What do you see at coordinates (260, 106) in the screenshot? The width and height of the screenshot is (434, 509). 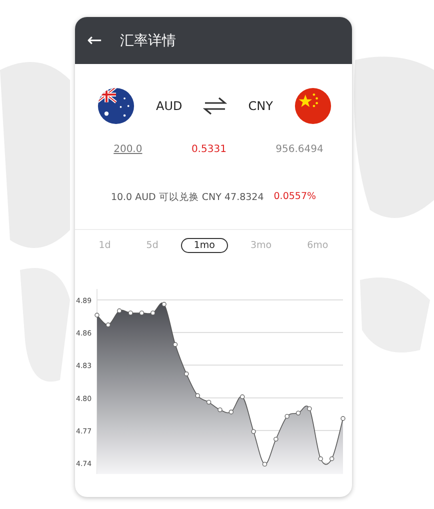 I see `currency-code: CNY` at bounding box center [260, 106].